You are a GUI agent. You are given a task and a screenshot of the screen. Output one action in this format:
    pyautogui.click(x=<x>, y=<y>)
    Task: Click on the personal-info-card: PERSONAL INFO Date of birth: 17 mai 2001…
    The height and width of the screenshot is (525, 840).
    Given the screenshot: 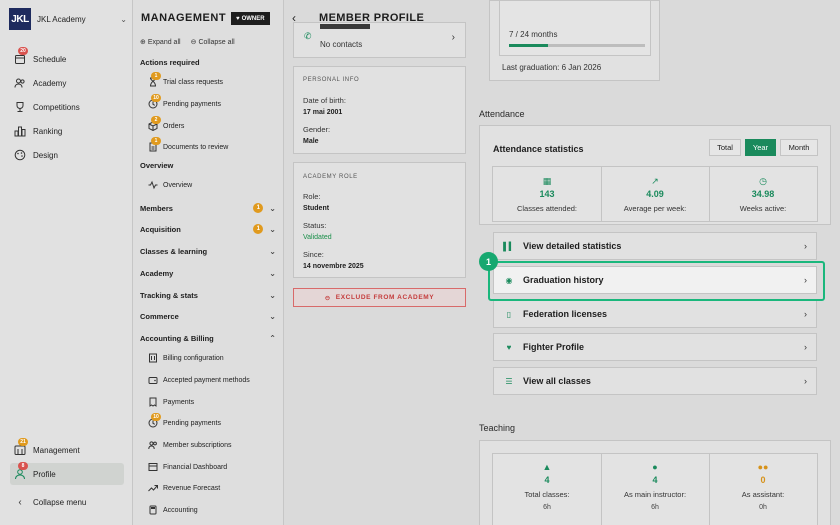 What is the action you would take?
    pyautogui.click(x=379, y=110)
    